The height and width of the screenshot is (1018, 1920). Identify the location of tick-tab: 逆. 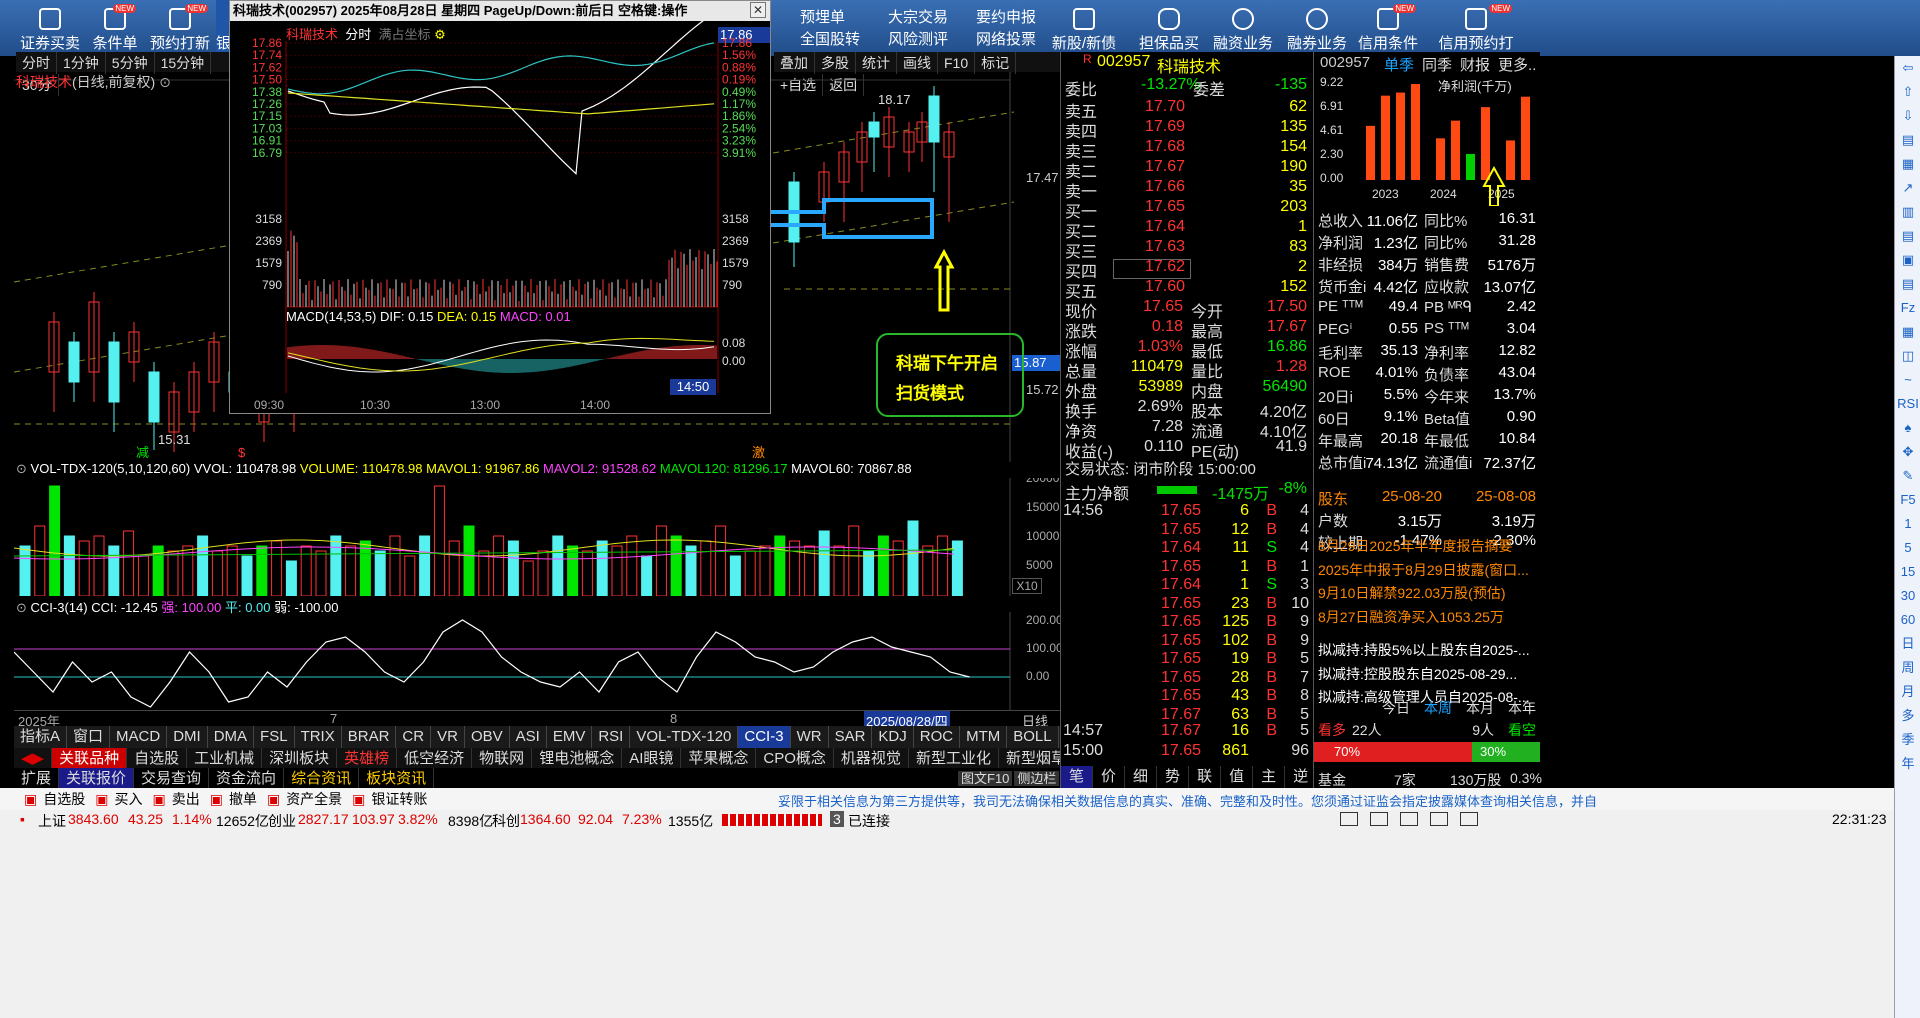
(1301, 777).